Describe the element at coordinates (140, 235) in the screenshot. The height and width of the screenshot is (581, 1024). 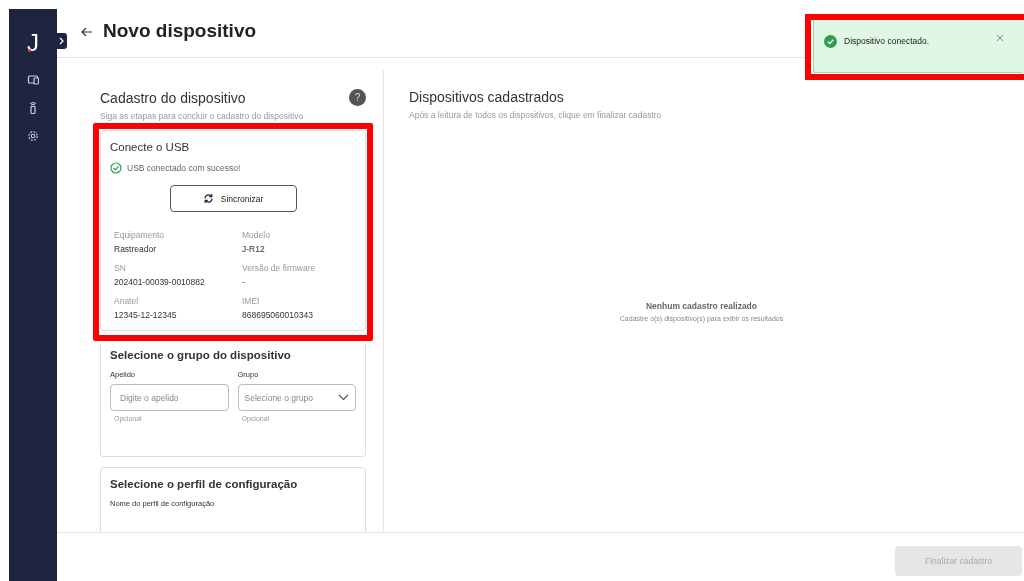
I see `field-label: Equipamento` at that location.